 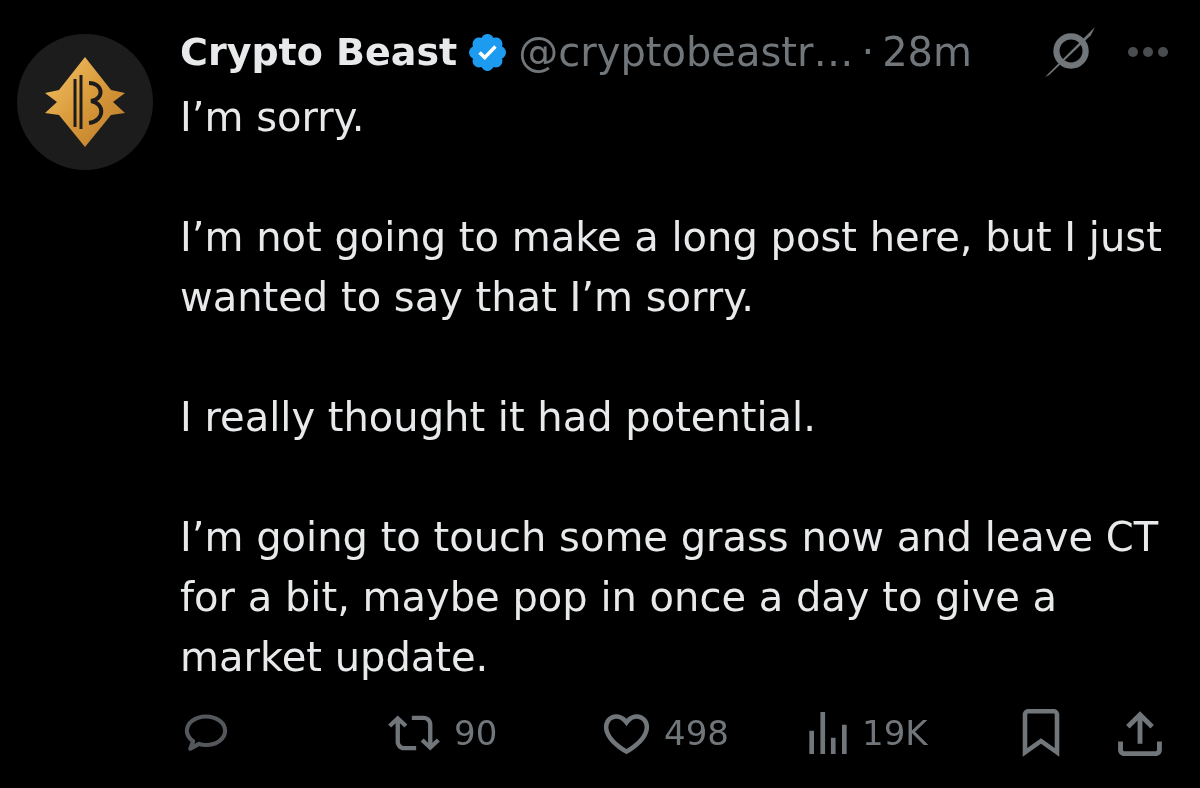 I want to click on reply-button, so click(x=206, y=733).